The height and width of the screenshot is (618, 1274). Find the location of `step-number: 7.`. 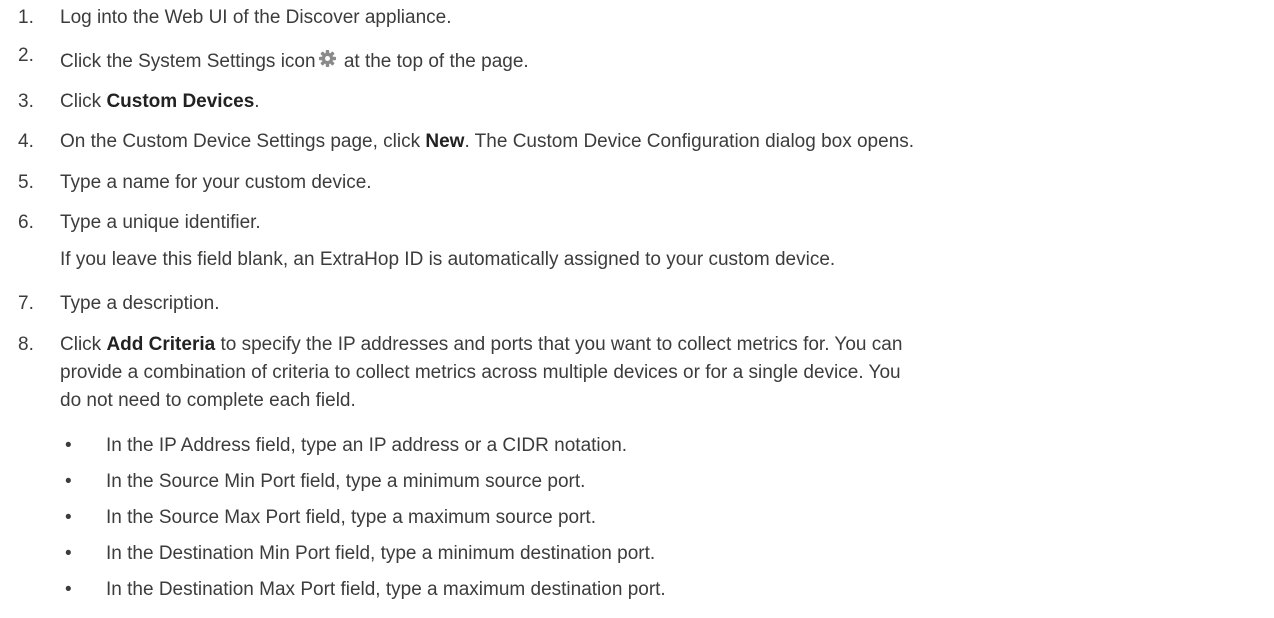

step-number: 7. is located at coordinates (26, 303).